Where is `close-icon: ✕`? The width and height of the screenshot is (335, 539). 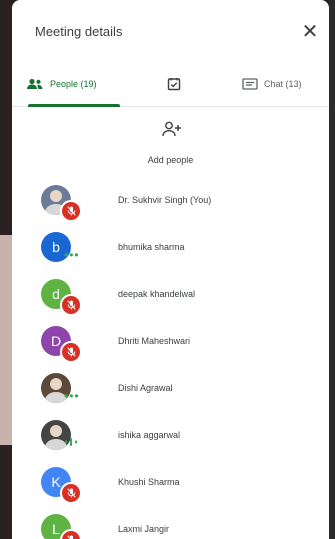
close-icon: ✕ is located at coordinates (310, 31).